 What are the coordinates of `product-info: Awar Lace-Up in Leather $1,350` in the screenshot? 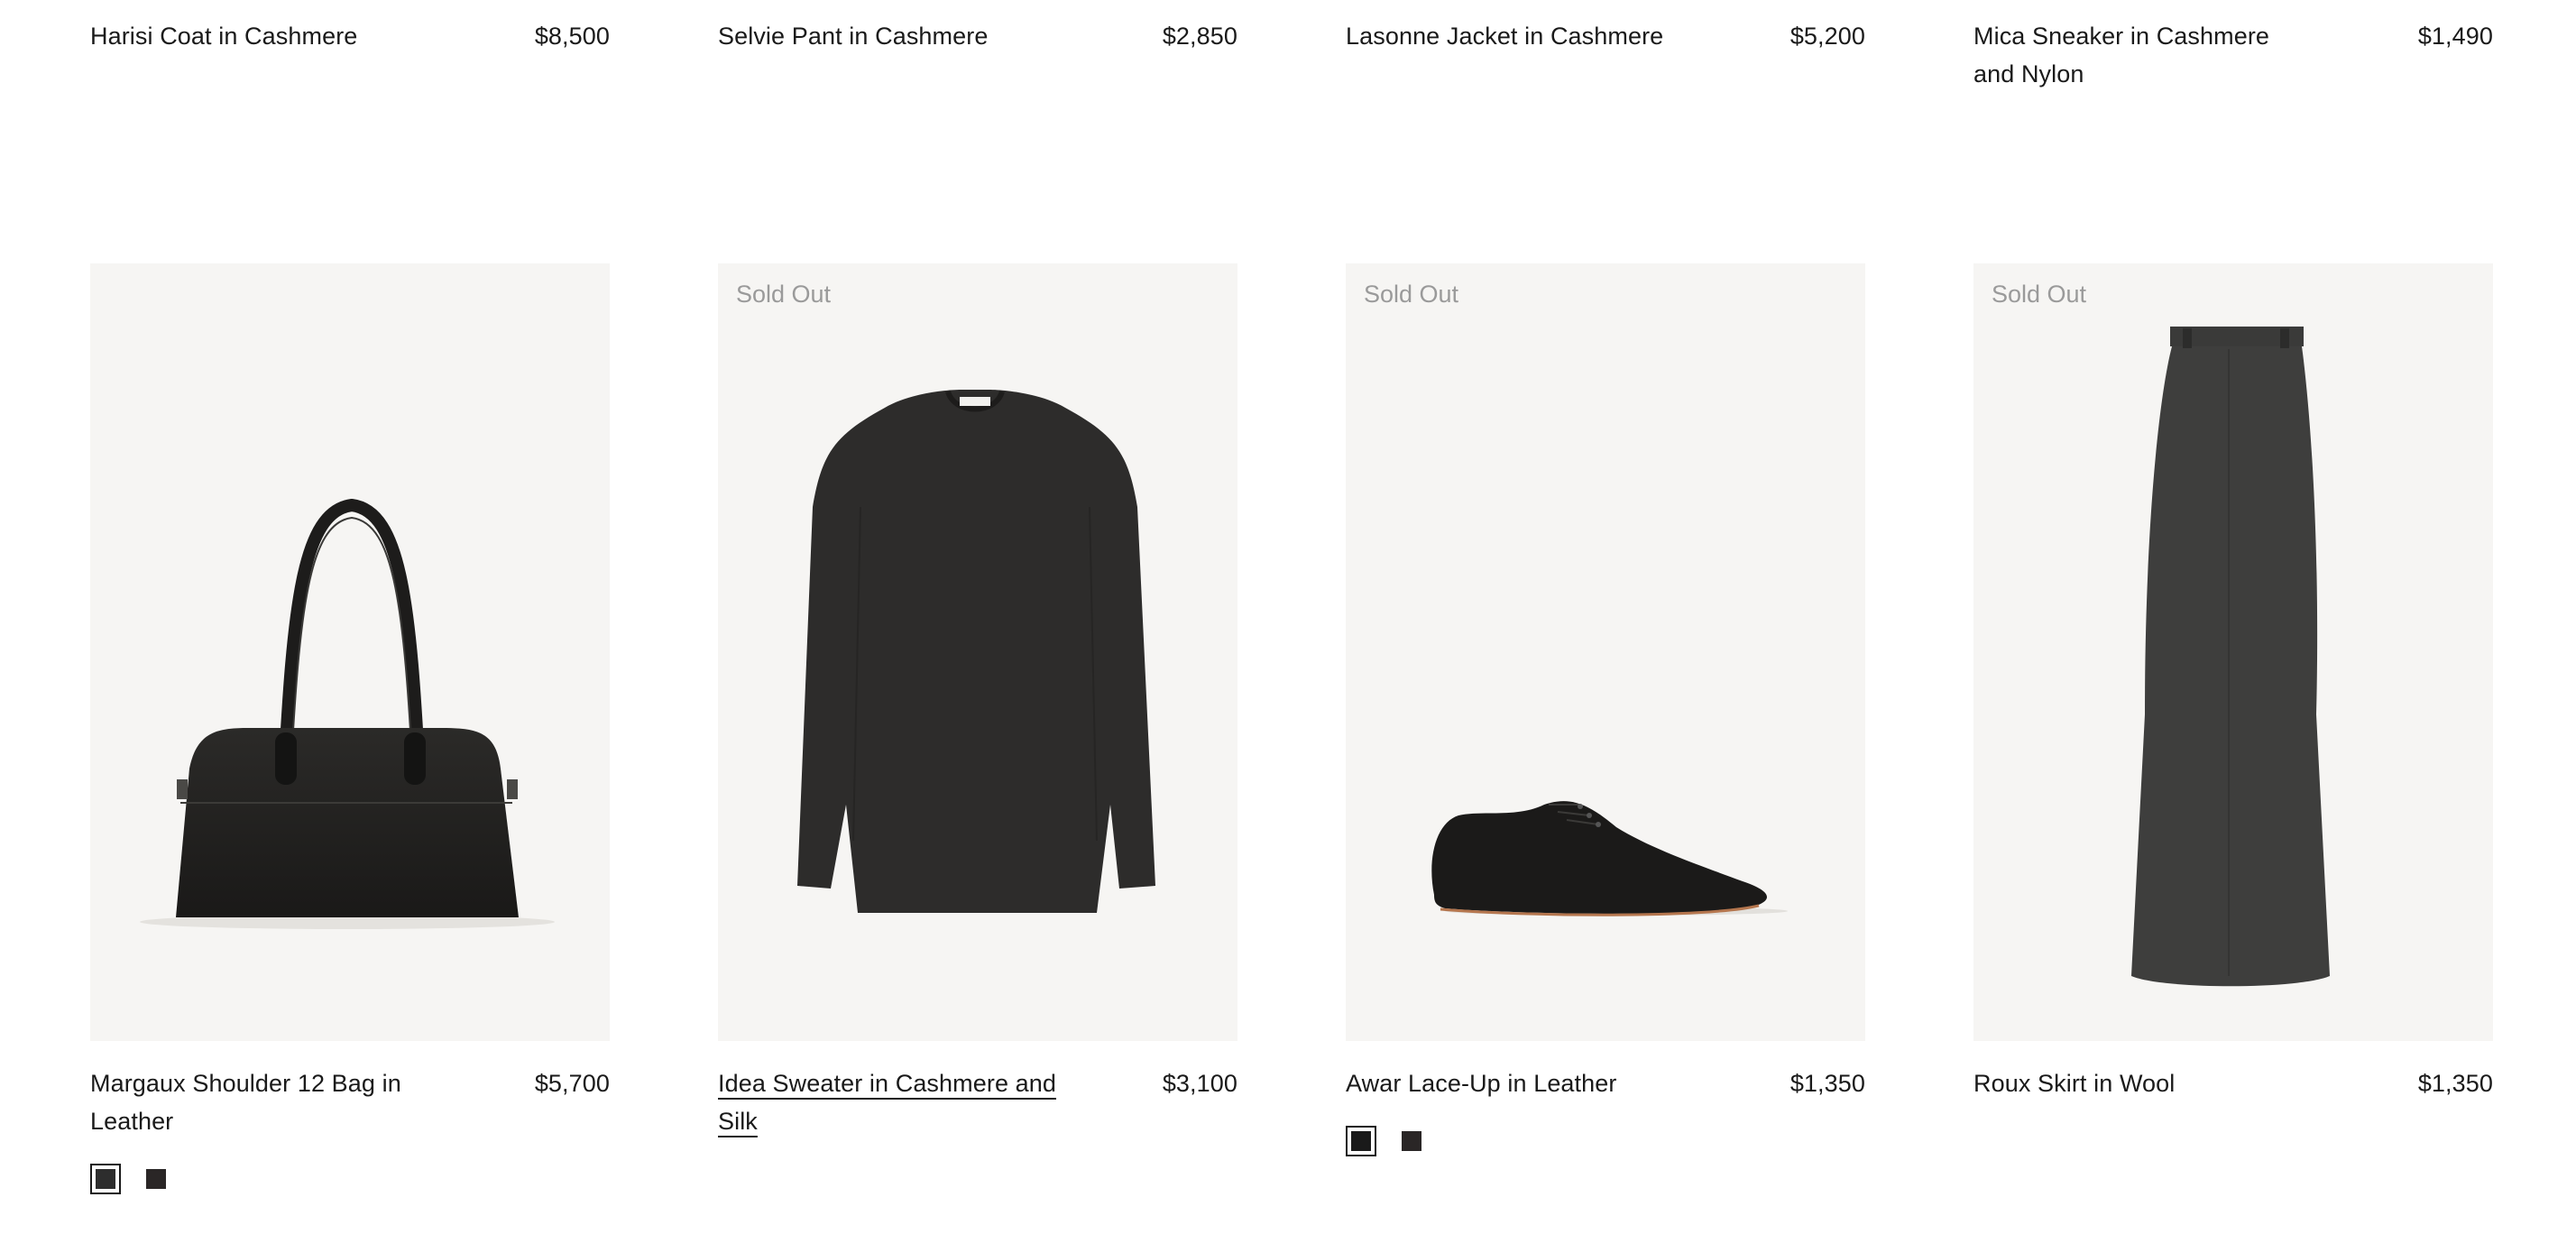 It's located at (1606, 1083).